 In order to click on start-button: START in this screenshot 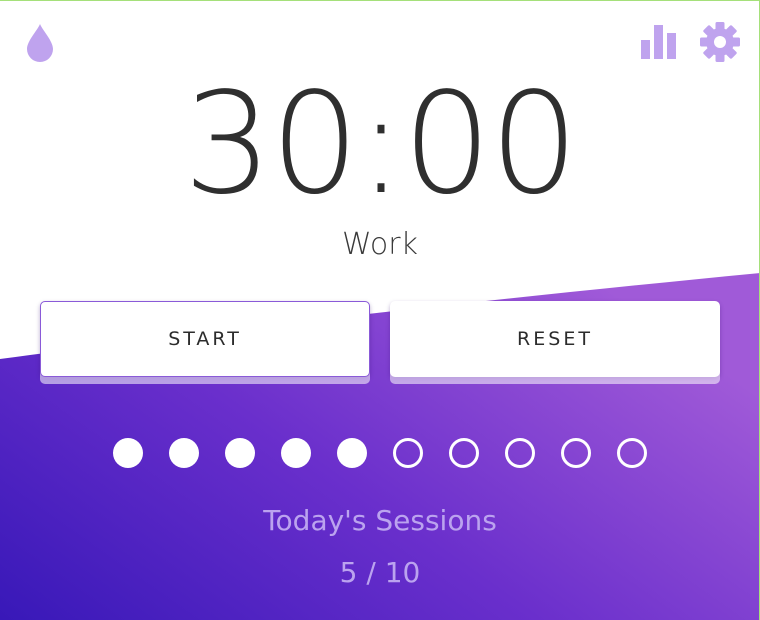, I will do `click(205, 339)`.